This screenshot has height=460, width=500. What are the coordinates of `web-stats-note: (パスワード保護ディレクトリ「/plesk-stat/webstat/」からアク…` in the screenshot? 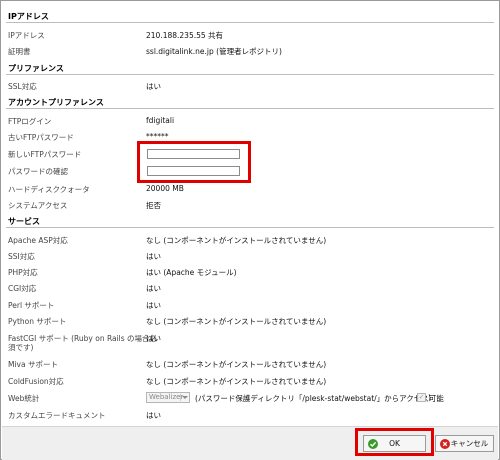 It's located at (319, 398).